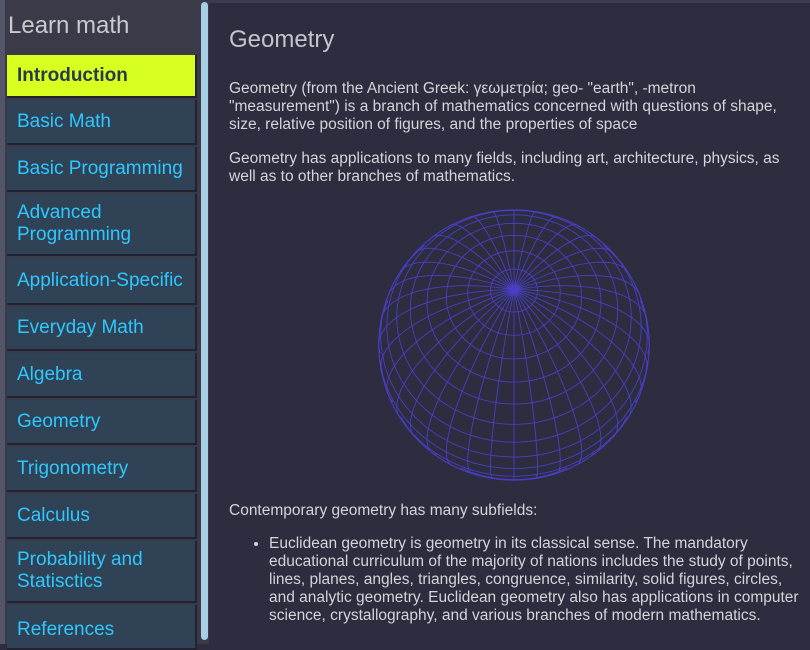  What do you see at coordinates (102, 469) in the screenshot?
I see `sidebar-item-trigonometry: Trigonometry` at bounding box center [102, 469].